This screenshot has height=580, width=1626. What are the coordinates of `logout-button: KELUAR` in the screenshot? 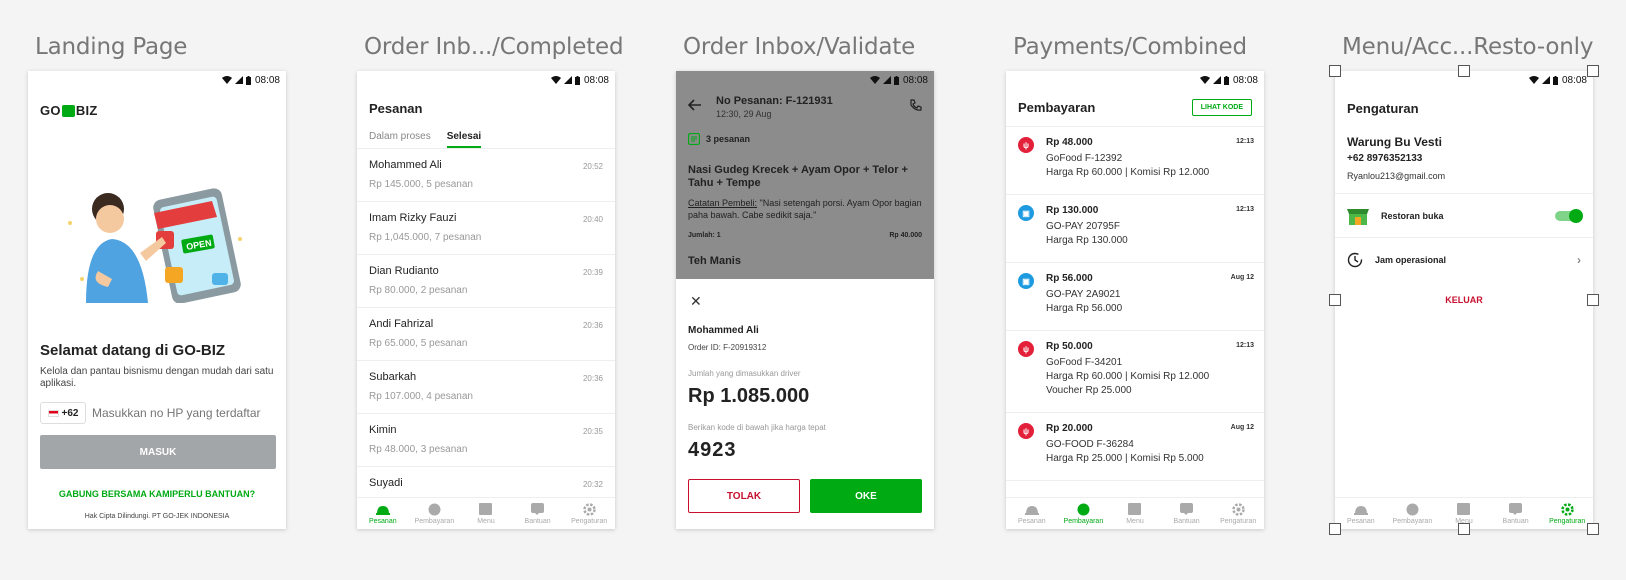 It's located at (1464, 300).